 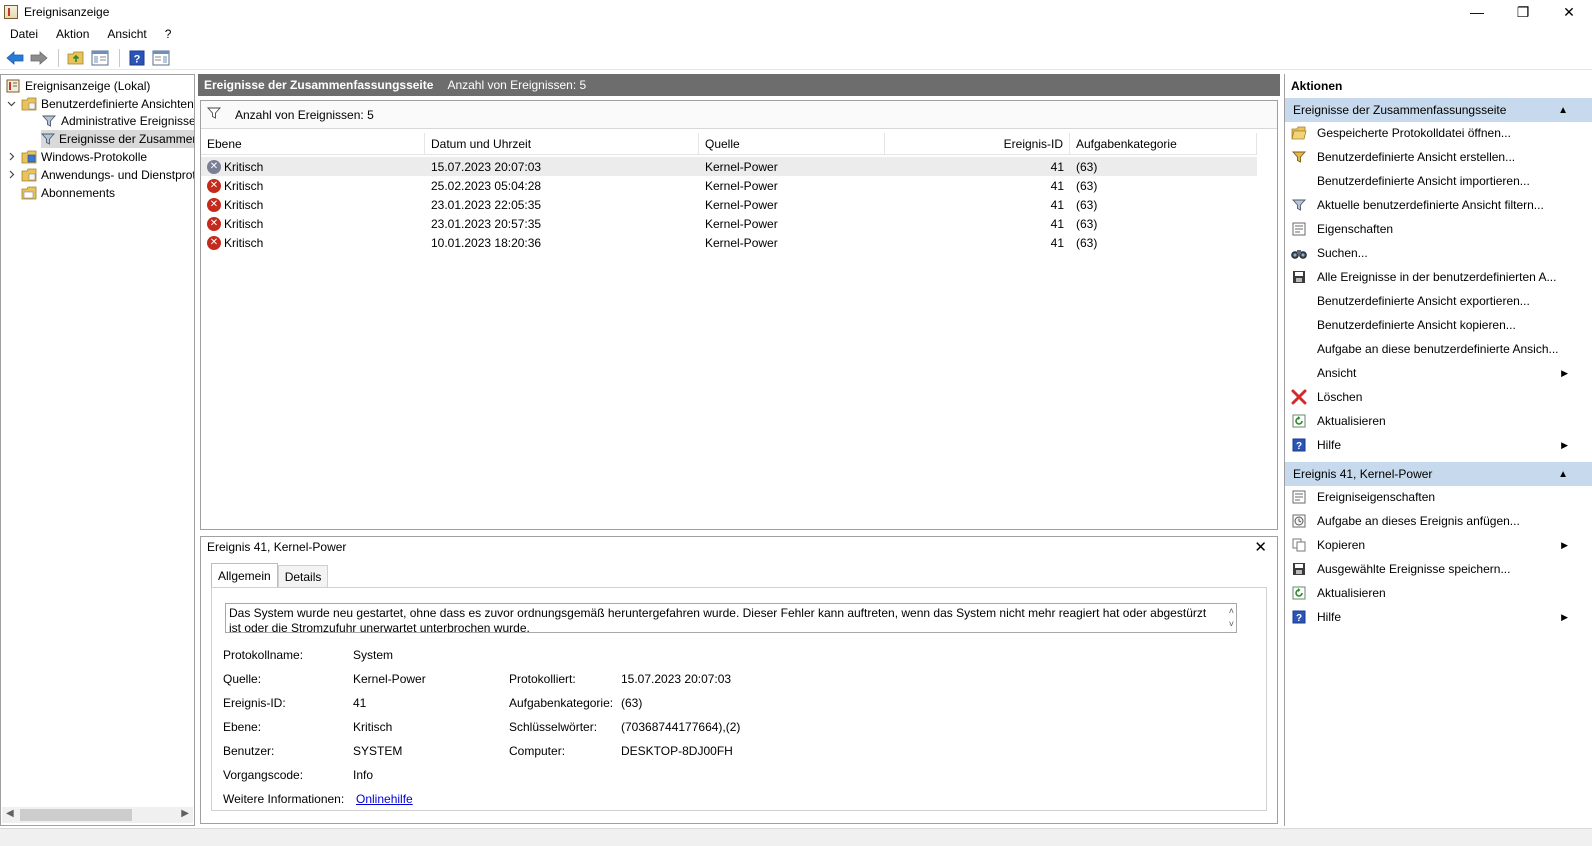 I want to click on filter-bar: Anzahl von Ereignissen: 5, so click(x=739, y=115).